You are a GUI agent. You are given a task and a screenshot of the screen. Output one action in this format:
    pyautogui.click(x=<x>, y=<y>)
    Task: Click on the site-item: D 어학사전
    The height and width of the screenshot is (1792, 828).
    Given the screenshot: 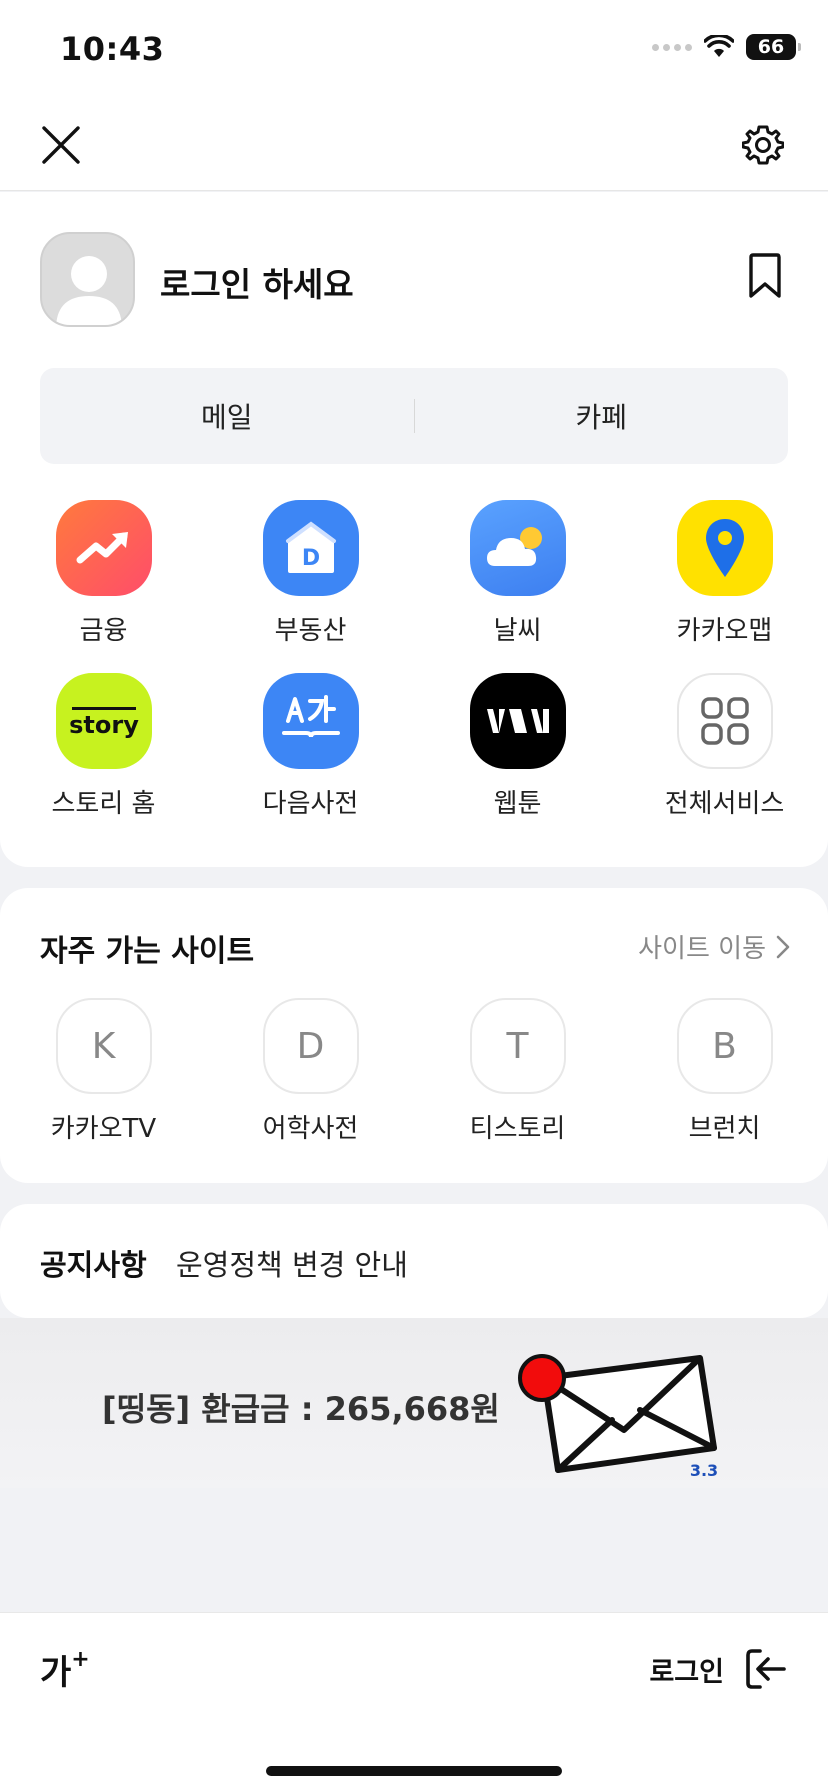 What is the action you would take?
    pyautogui.click(x=310, y=1071)
    